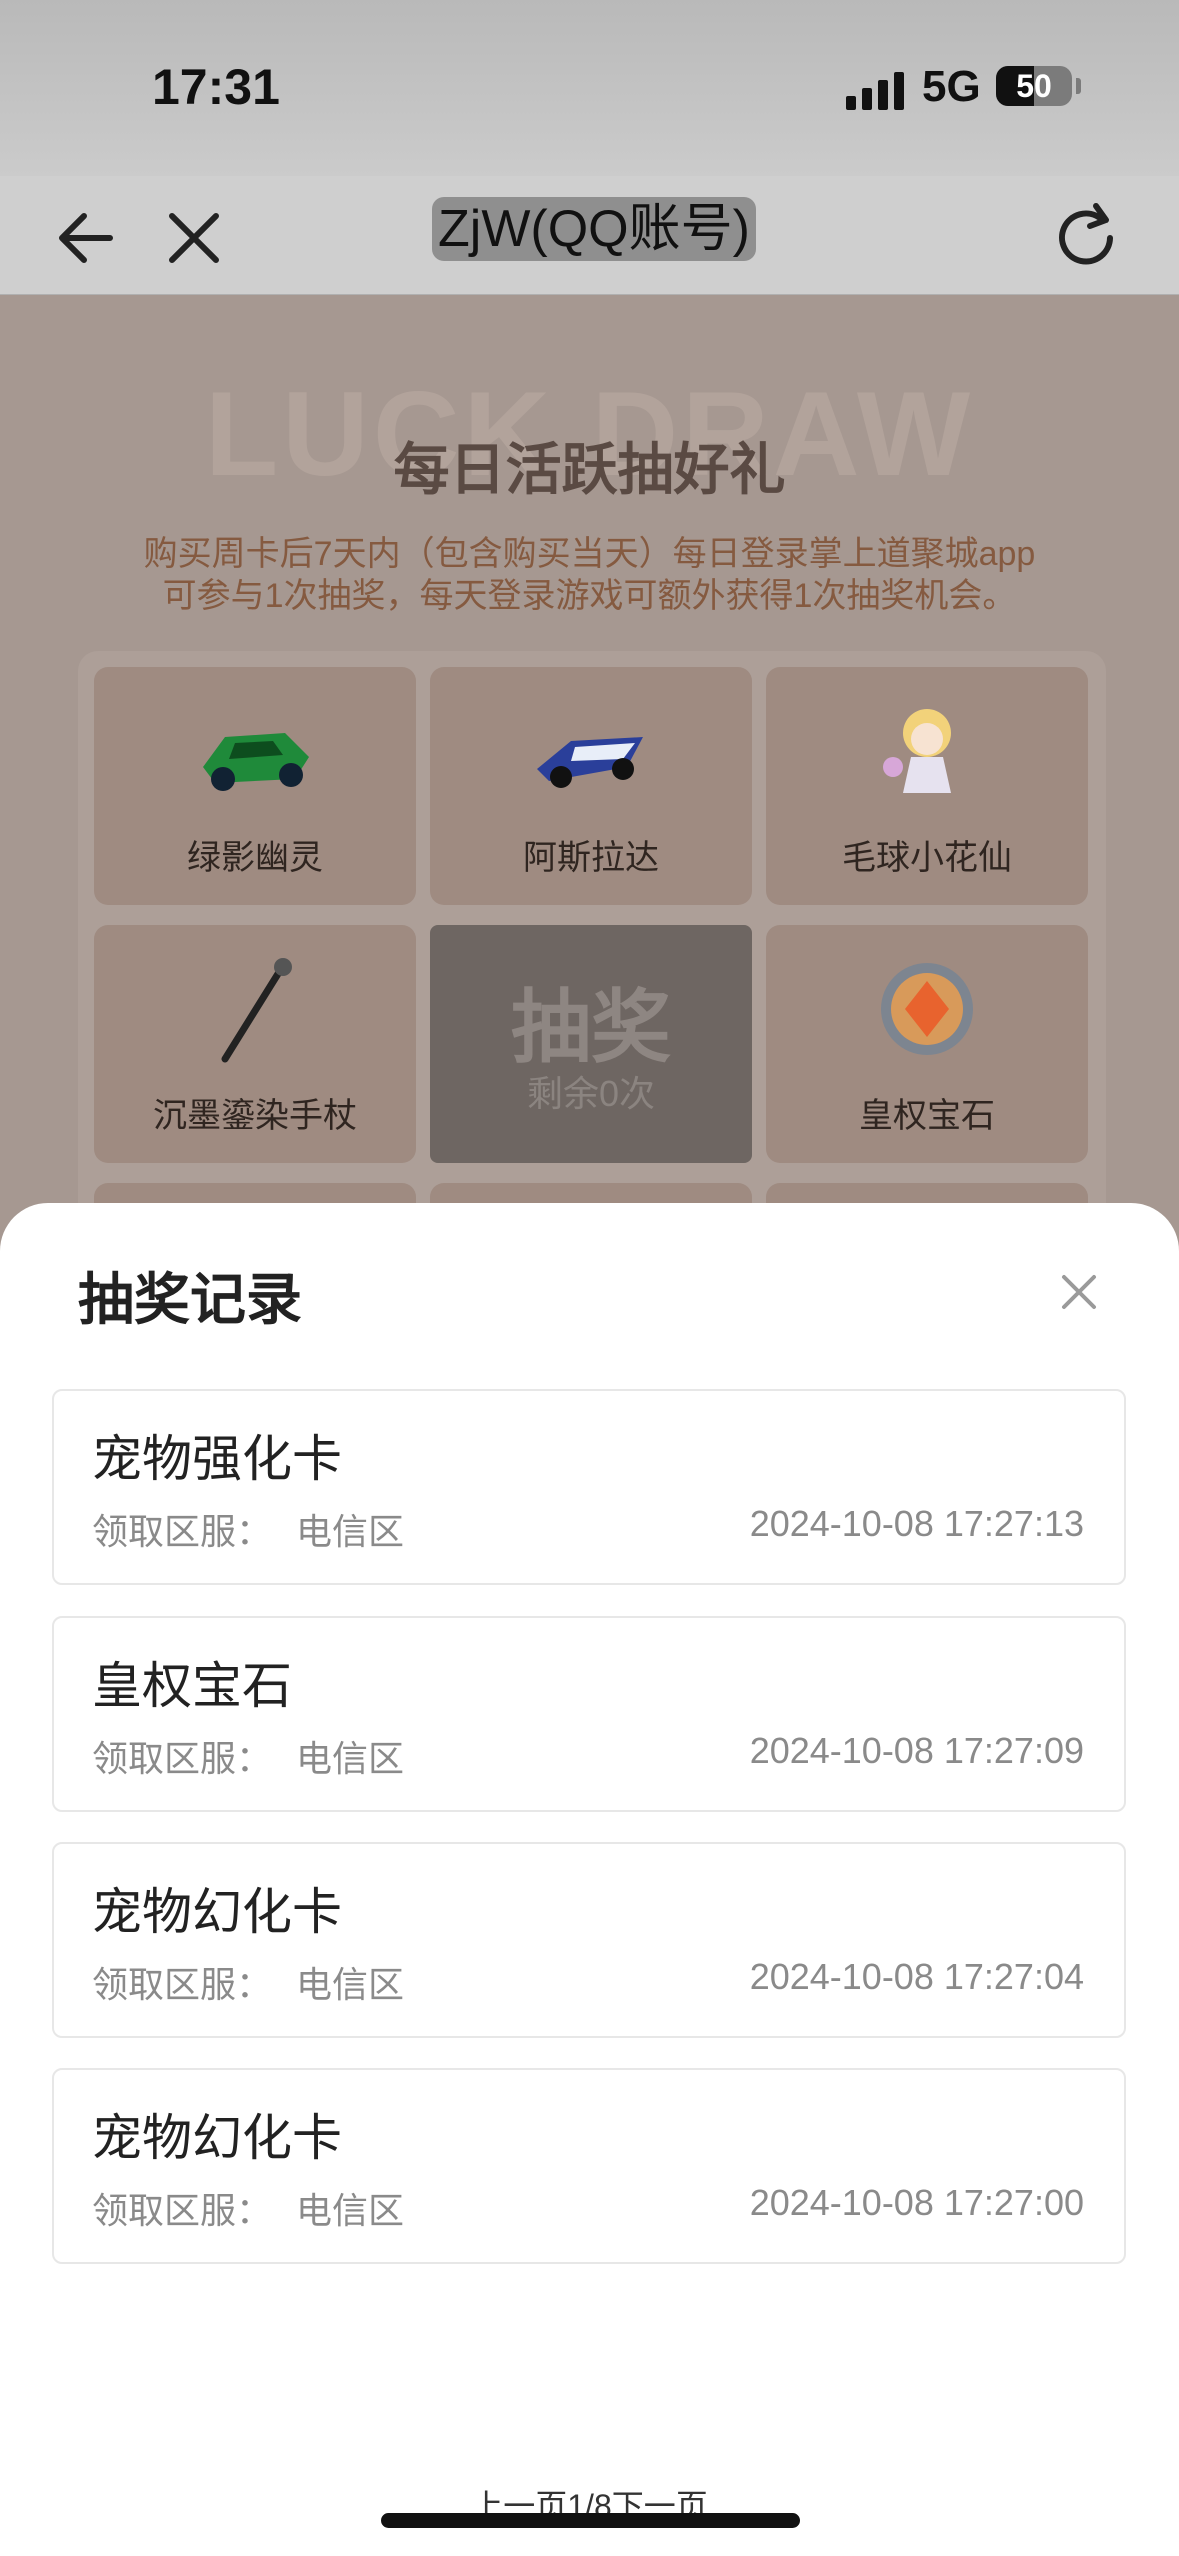 This screenshot has width=1179, height=2556. Describe the element at coordinates (256, 762) in the screenshot. I see `green-car-icon` at that location.